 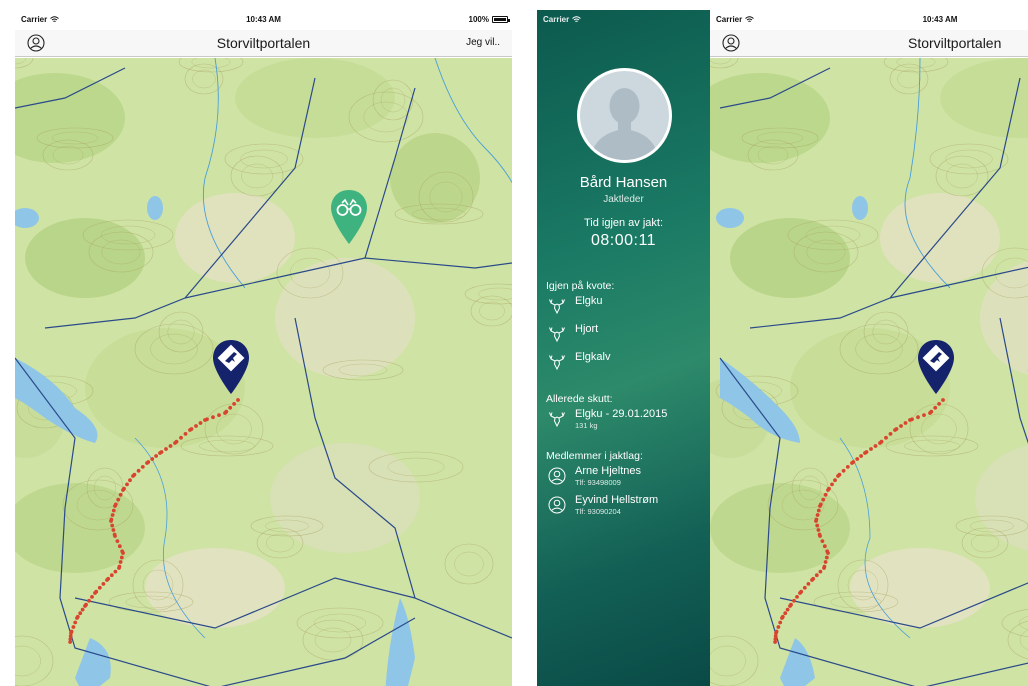 I want to click on status-carrier: Carrier, so click(x=735, y=19).